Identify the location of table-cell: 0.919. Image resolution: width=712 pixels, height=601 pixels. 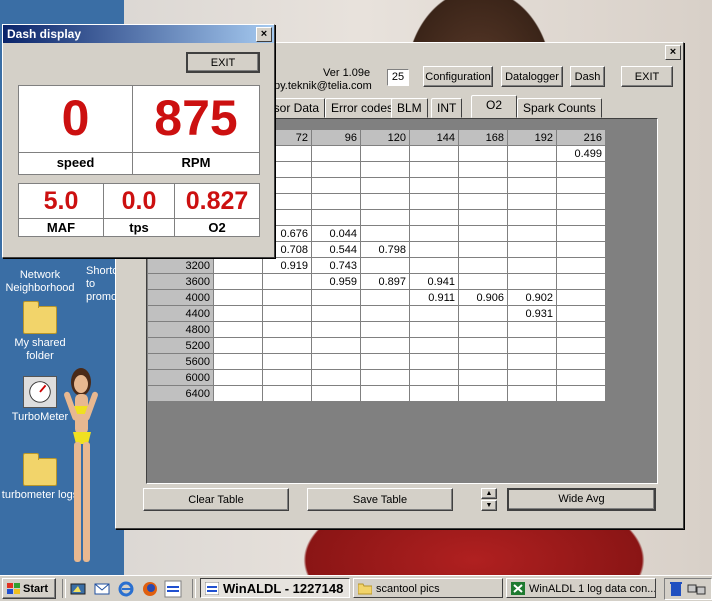
(287, 265).